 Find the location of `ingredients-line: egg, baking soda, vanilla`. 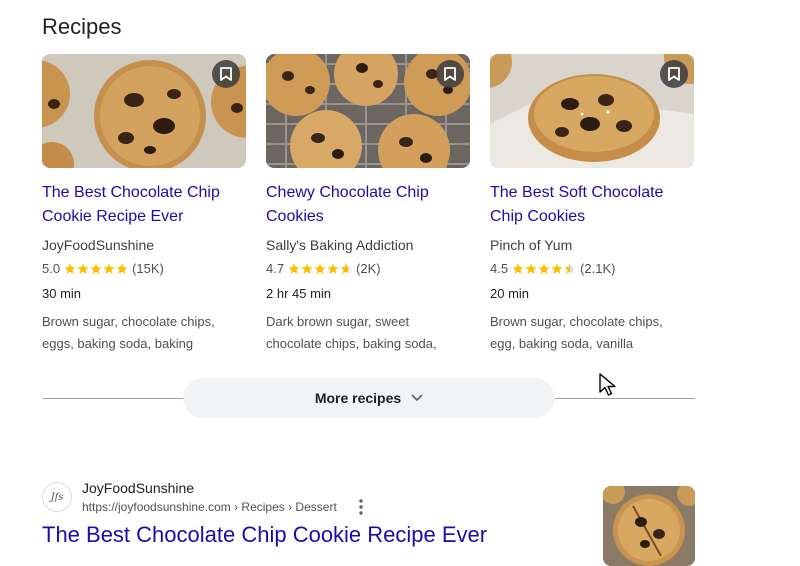

ingredients-line: egg, baking soda, vanilla is located at coordinates (562, 343).